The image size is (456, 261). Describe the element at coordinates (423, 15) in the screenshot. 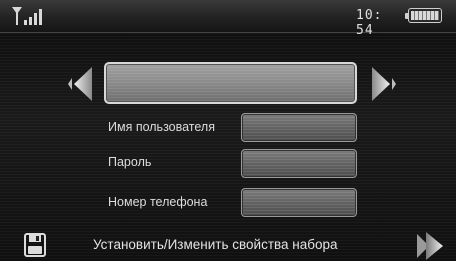

I see `battery-icon` at that location.